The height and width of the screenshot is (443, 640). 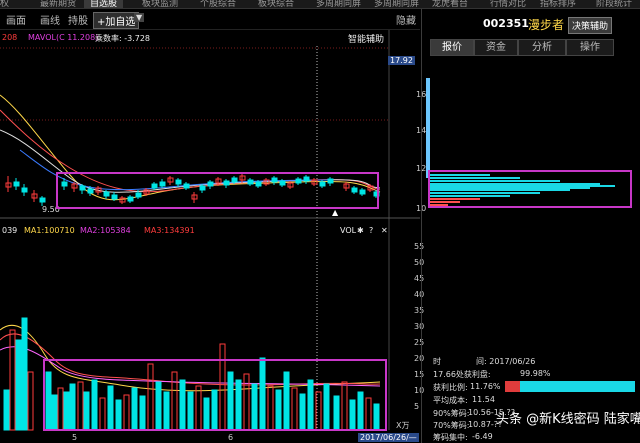 I want to click on stat-concentration-value: -6.49, so click(x=482, y=436).